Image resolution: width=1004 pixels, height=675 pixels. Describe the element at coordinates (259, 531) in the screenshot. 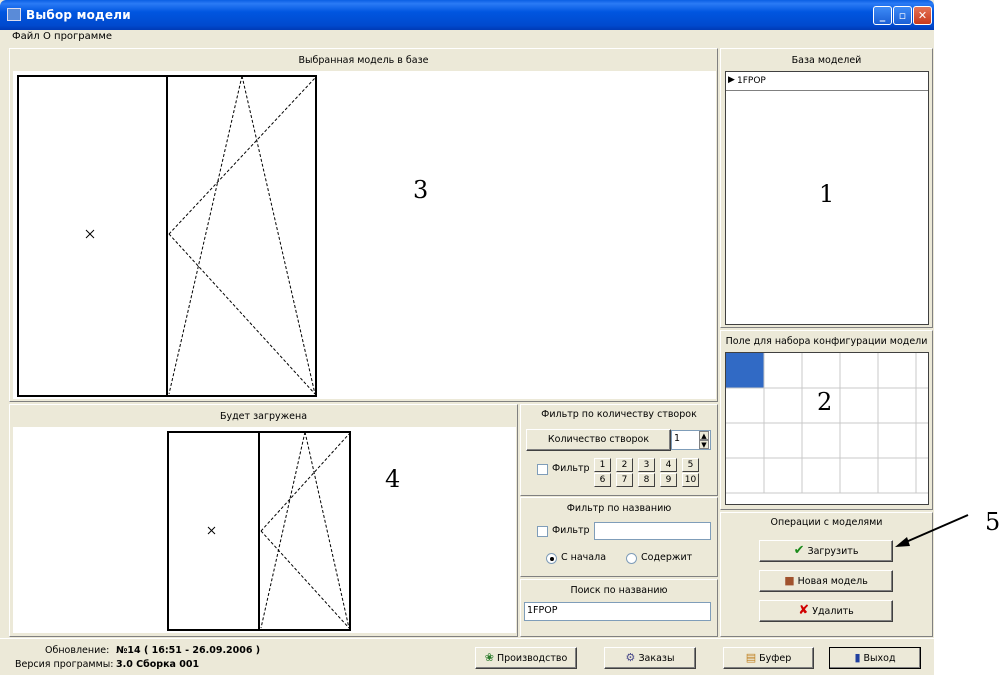

I see `load-model-drawing` at that location.